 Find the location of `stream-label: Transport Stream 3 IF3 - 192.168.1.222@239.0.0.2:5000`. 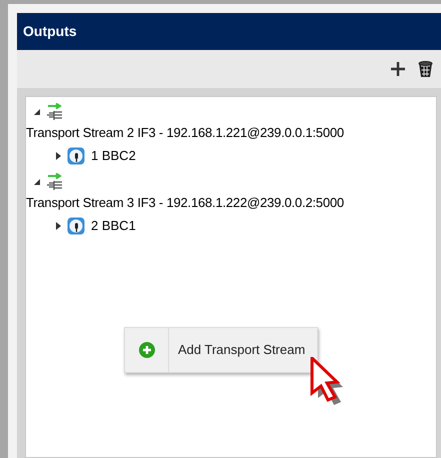

stream-label: Transport Stream 3 IF3 - 192.168.1.222@239.0.0.2:5000 is located at coordinates (231, 203).